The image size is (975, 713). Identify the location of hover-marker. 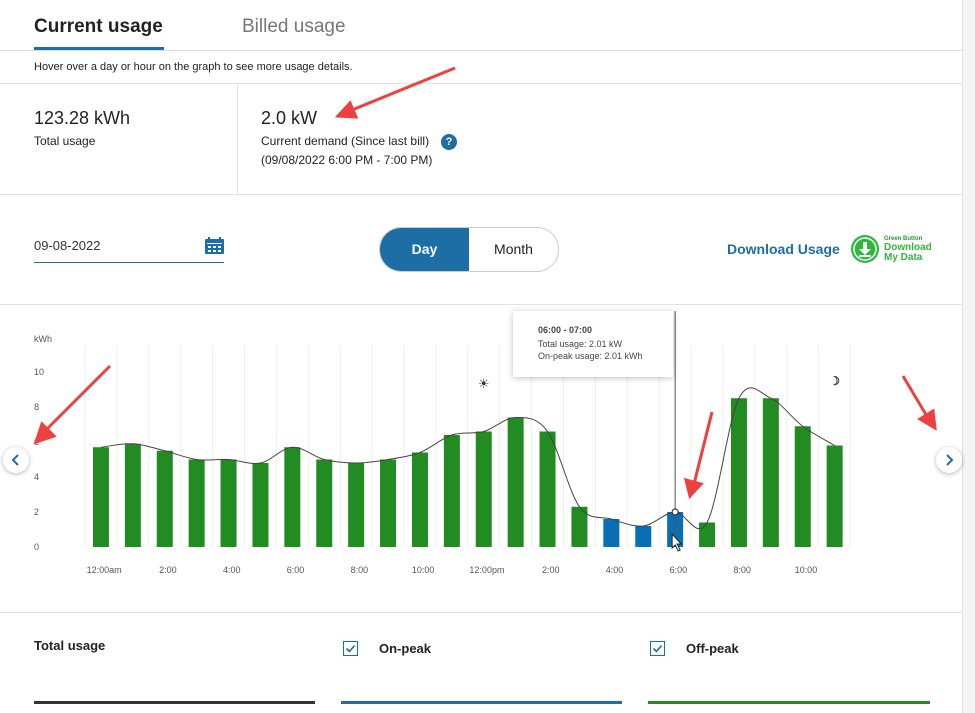
(675, 512).